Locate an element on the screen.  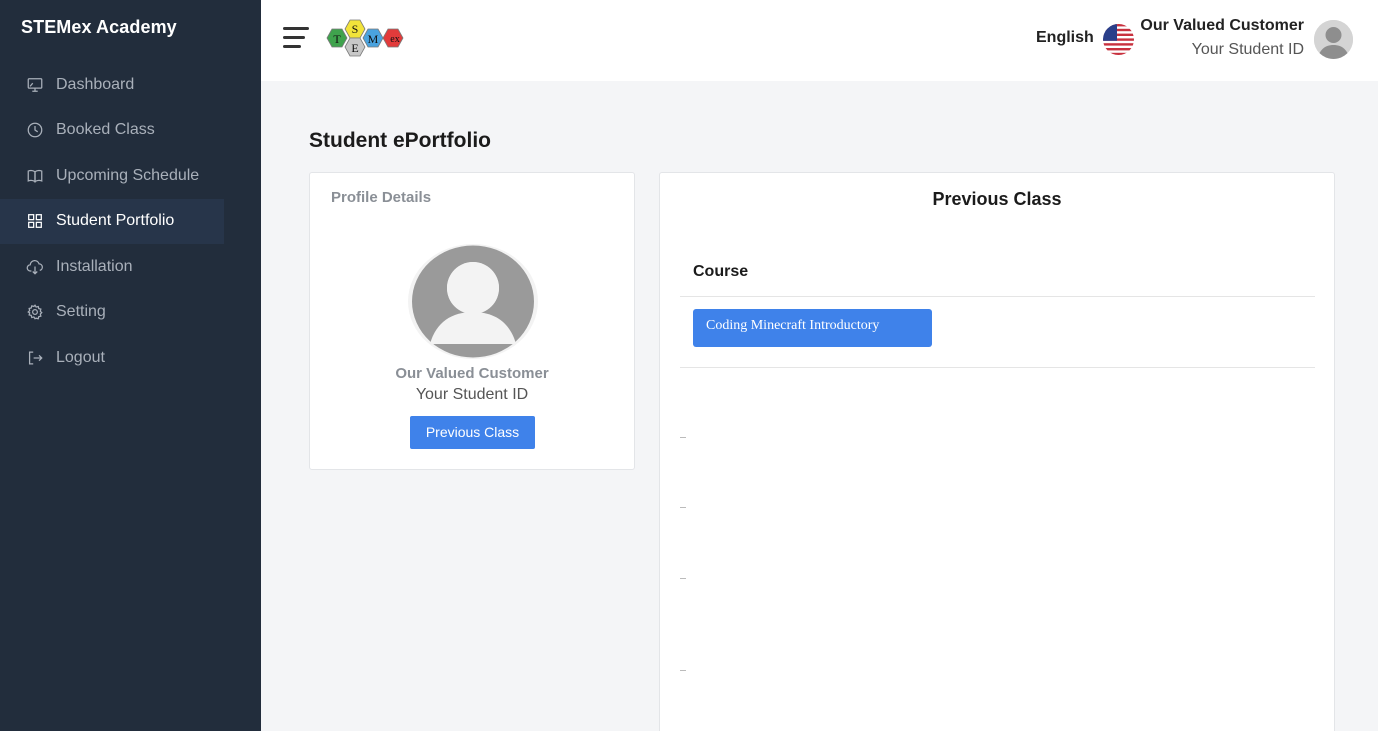
profile-avatar is located at coordinates (473, 301).